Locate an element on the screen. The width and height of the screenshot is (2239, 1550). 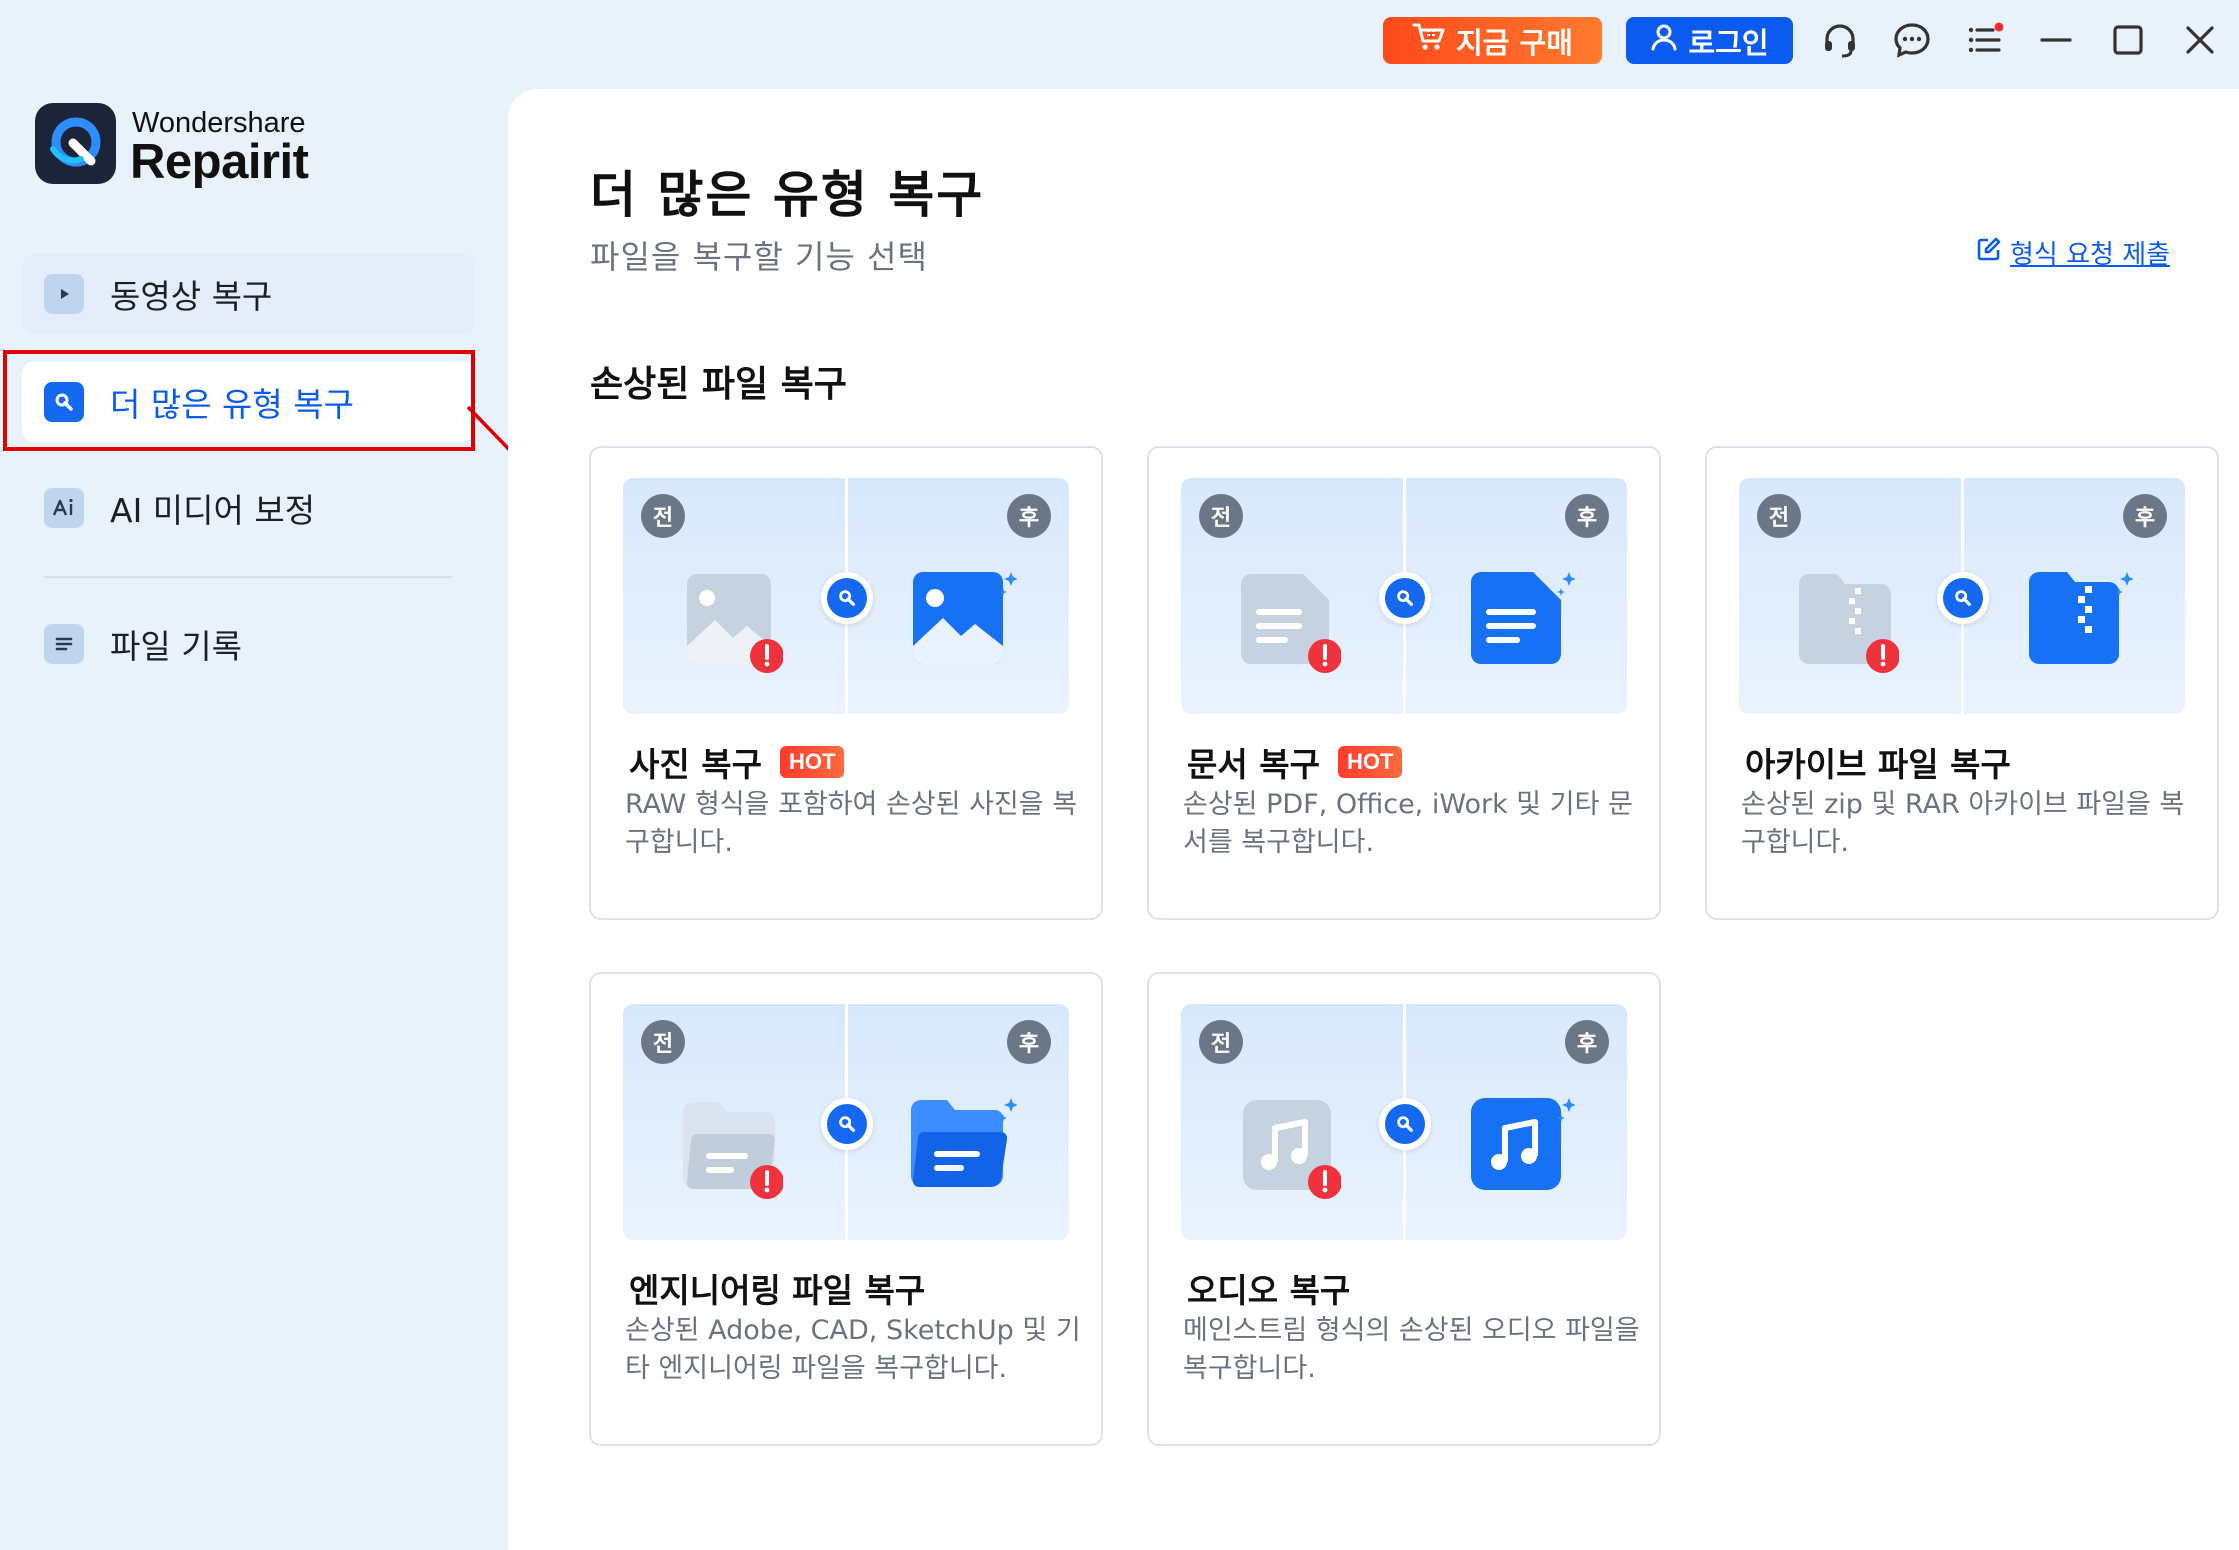
page-title: 더 많은 유형 복구 is located at coordinates (787, 195).